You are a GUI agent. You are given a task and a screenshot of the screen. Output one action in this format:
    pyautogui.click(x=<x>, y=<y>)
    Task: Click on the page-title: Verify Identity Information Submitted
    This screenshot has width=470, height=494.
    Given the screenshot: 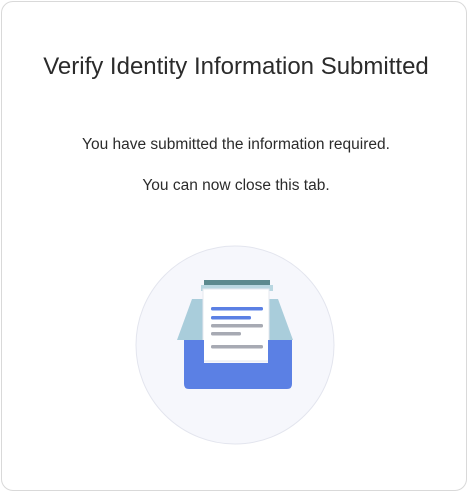 What is the action you would take?
    pyautogui.click(x=236, y=66)
    